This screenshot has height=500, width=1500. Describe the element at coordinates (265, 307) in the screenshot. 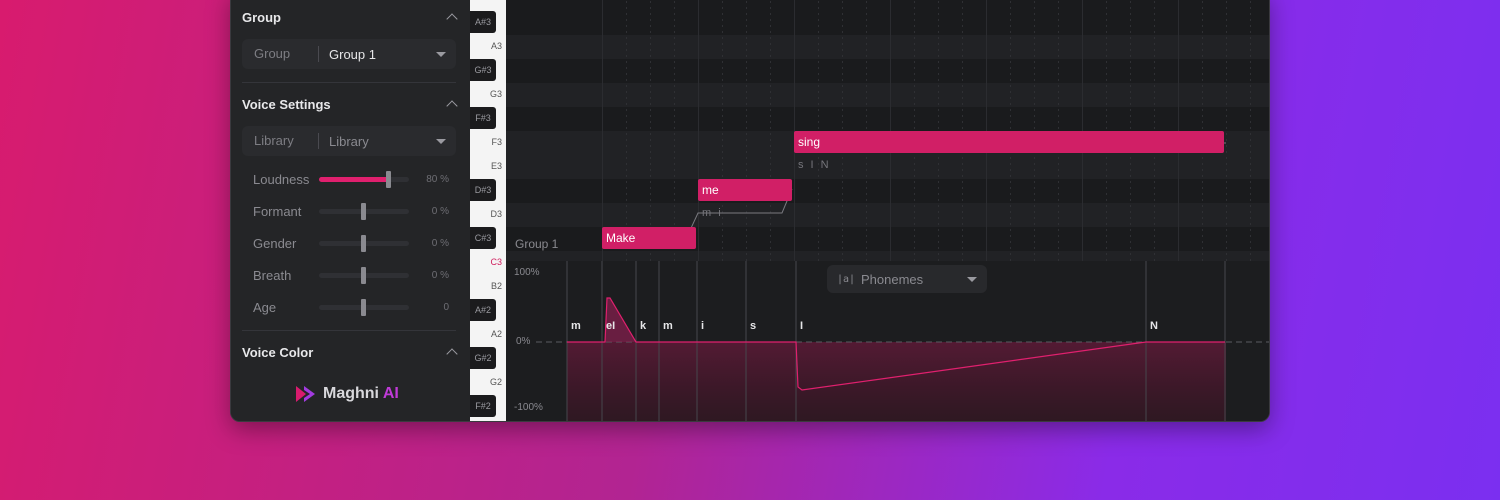

I see `slider-name: Age` at that location.